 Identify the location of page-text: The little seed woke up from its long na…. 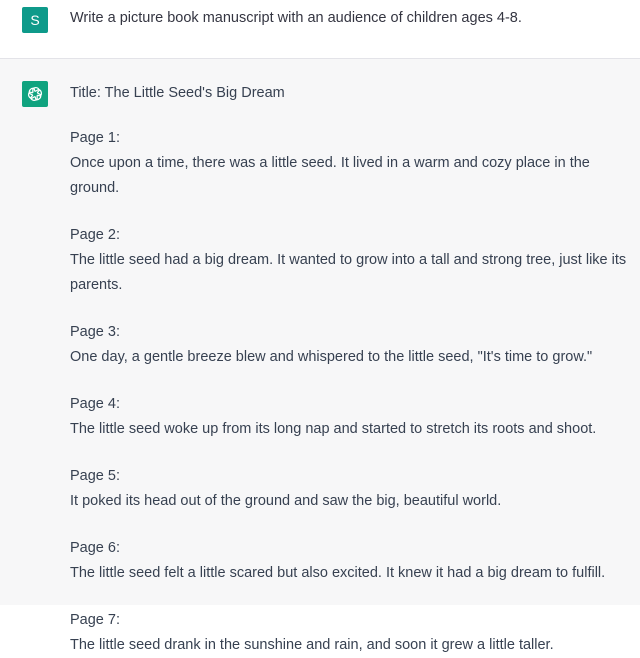
(333, 429).